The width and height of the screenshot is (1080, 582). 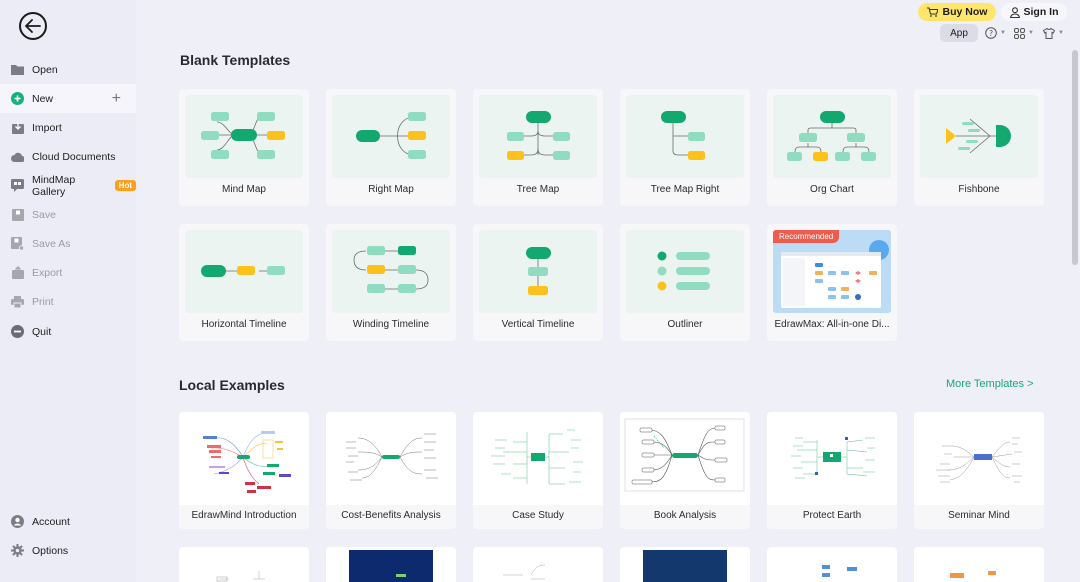 I want to click on example-label: Book Analysis, so click(x=685, y=515).